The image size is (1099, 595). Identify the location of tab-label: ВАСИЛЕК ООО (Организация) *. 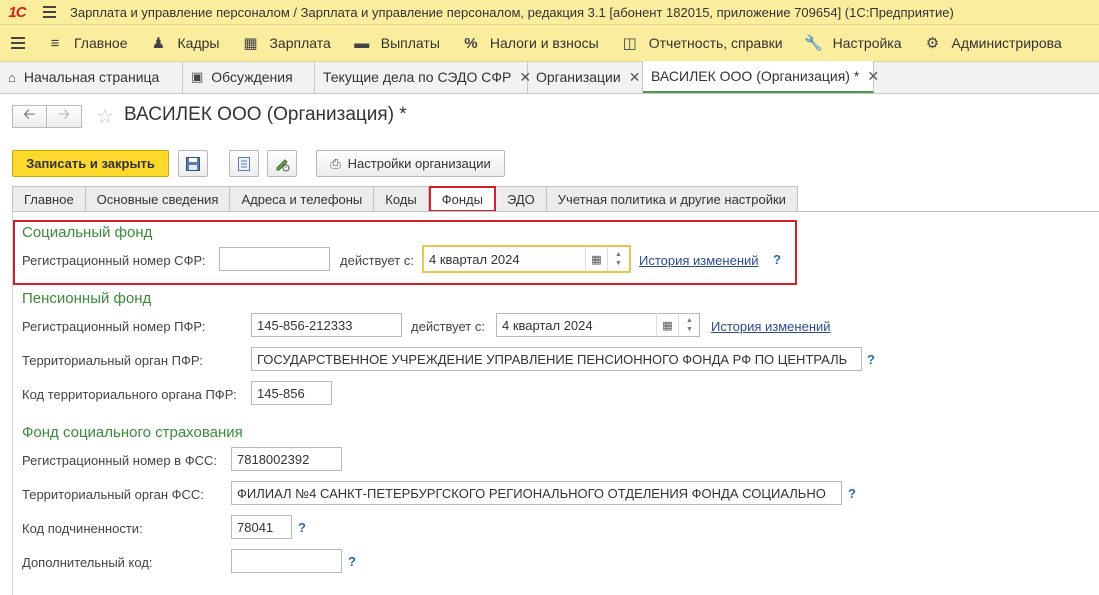
(755, 76).